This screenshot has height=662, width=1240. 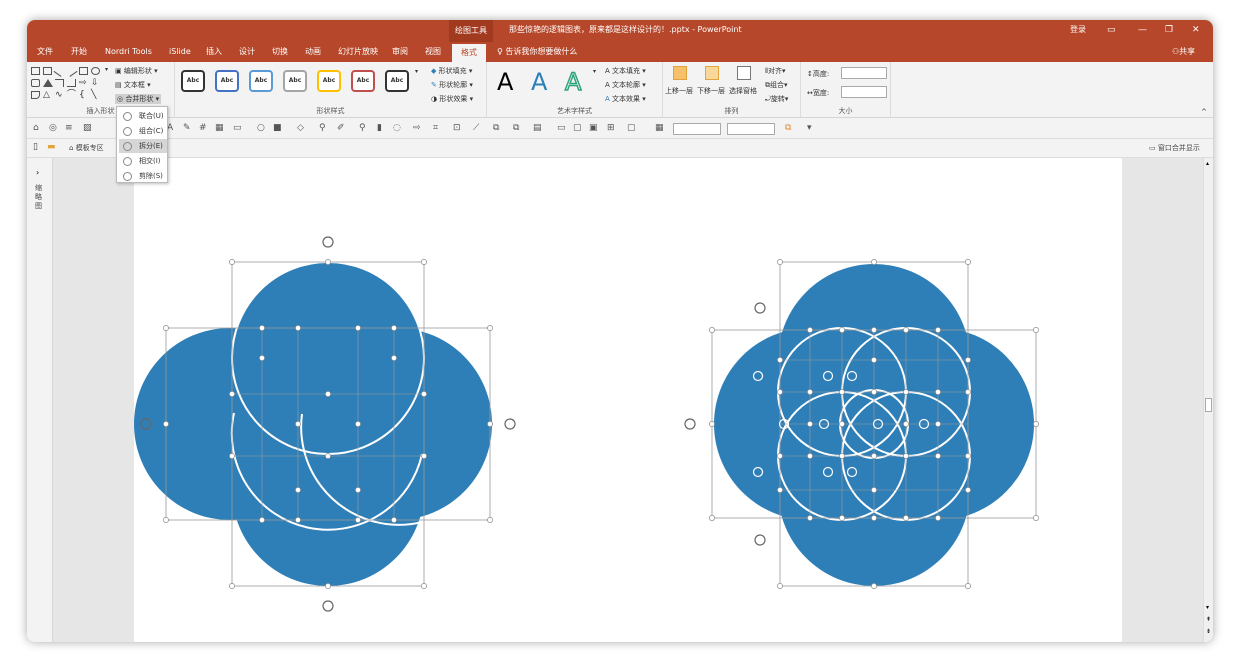 I want to click on chart-icon: ▮, so click(x=379, y=128).